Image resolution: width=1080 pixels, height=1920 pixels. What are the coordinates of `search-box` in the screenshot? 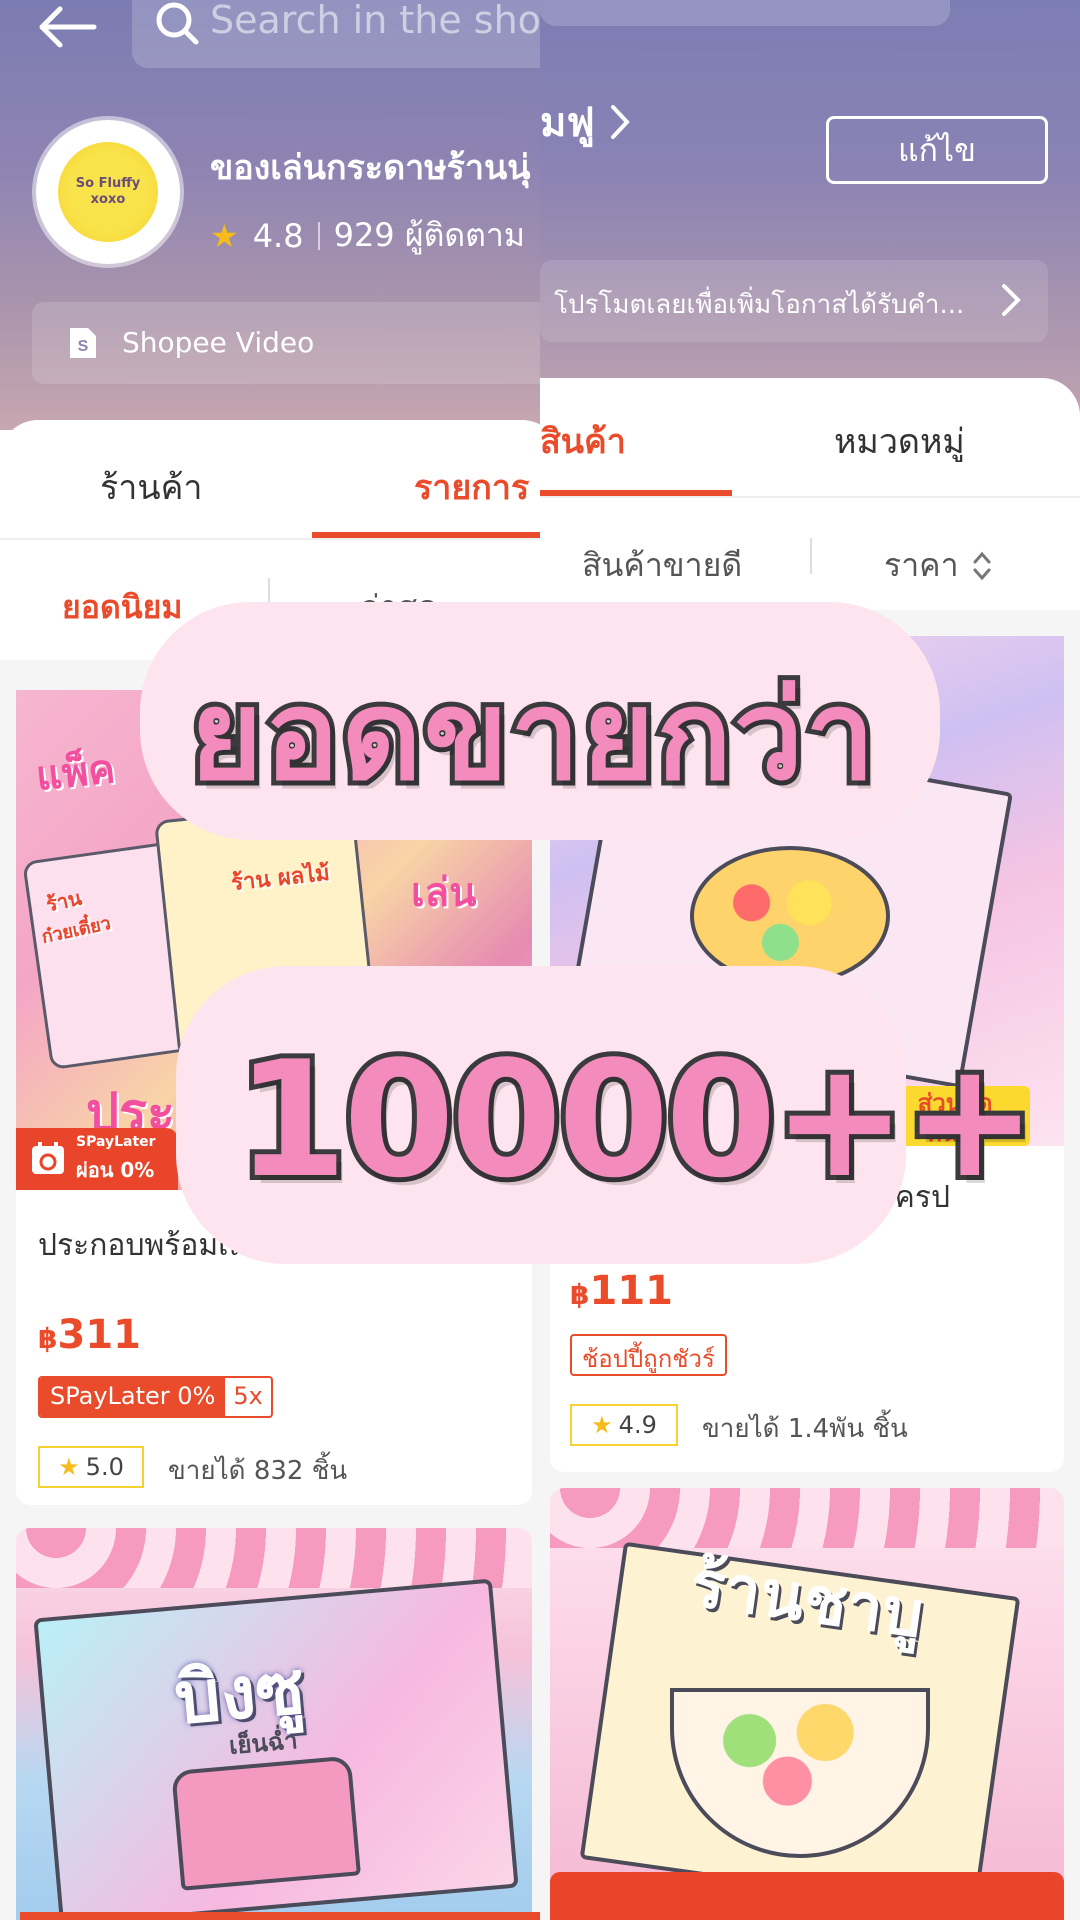 It's located at (745, 13).